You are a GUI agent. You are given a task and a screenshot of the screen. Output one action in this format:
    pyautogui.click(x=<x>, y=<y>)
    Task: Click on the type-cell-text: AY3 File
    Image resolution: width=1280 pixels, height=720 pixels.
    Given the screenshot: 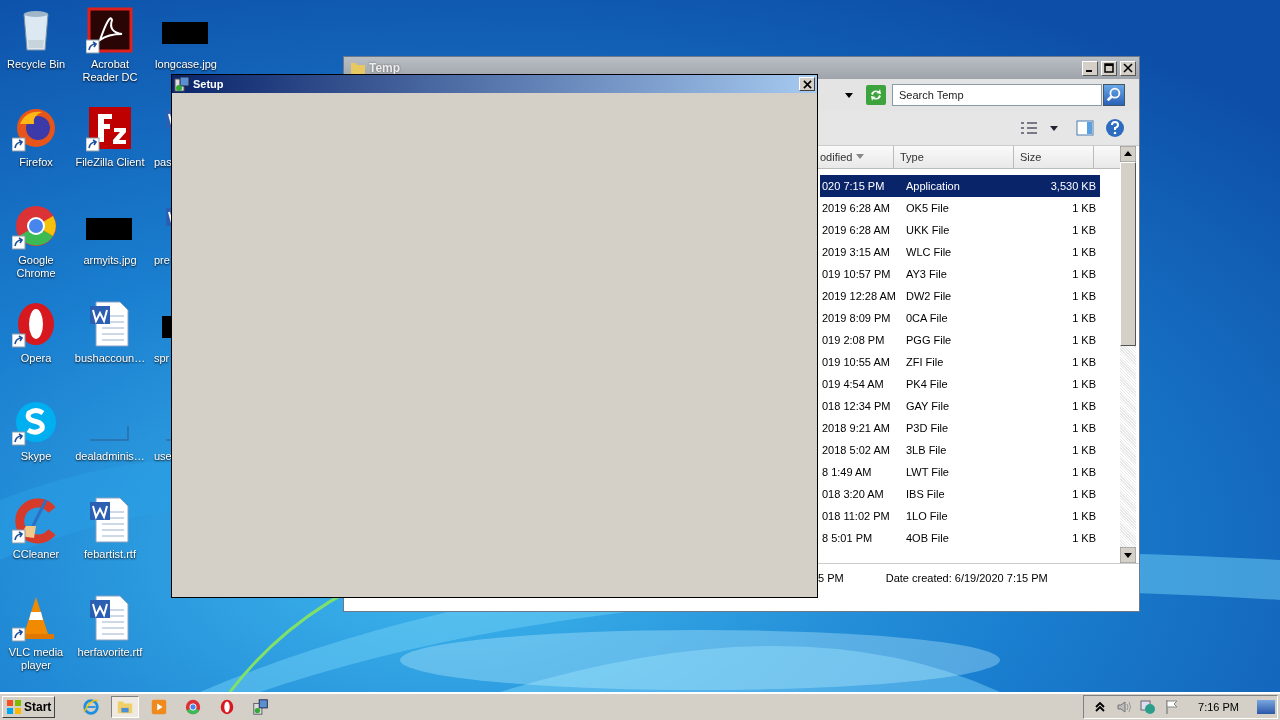 What is the action you would take?
    pyautogui.click(x=926, y=274)
    